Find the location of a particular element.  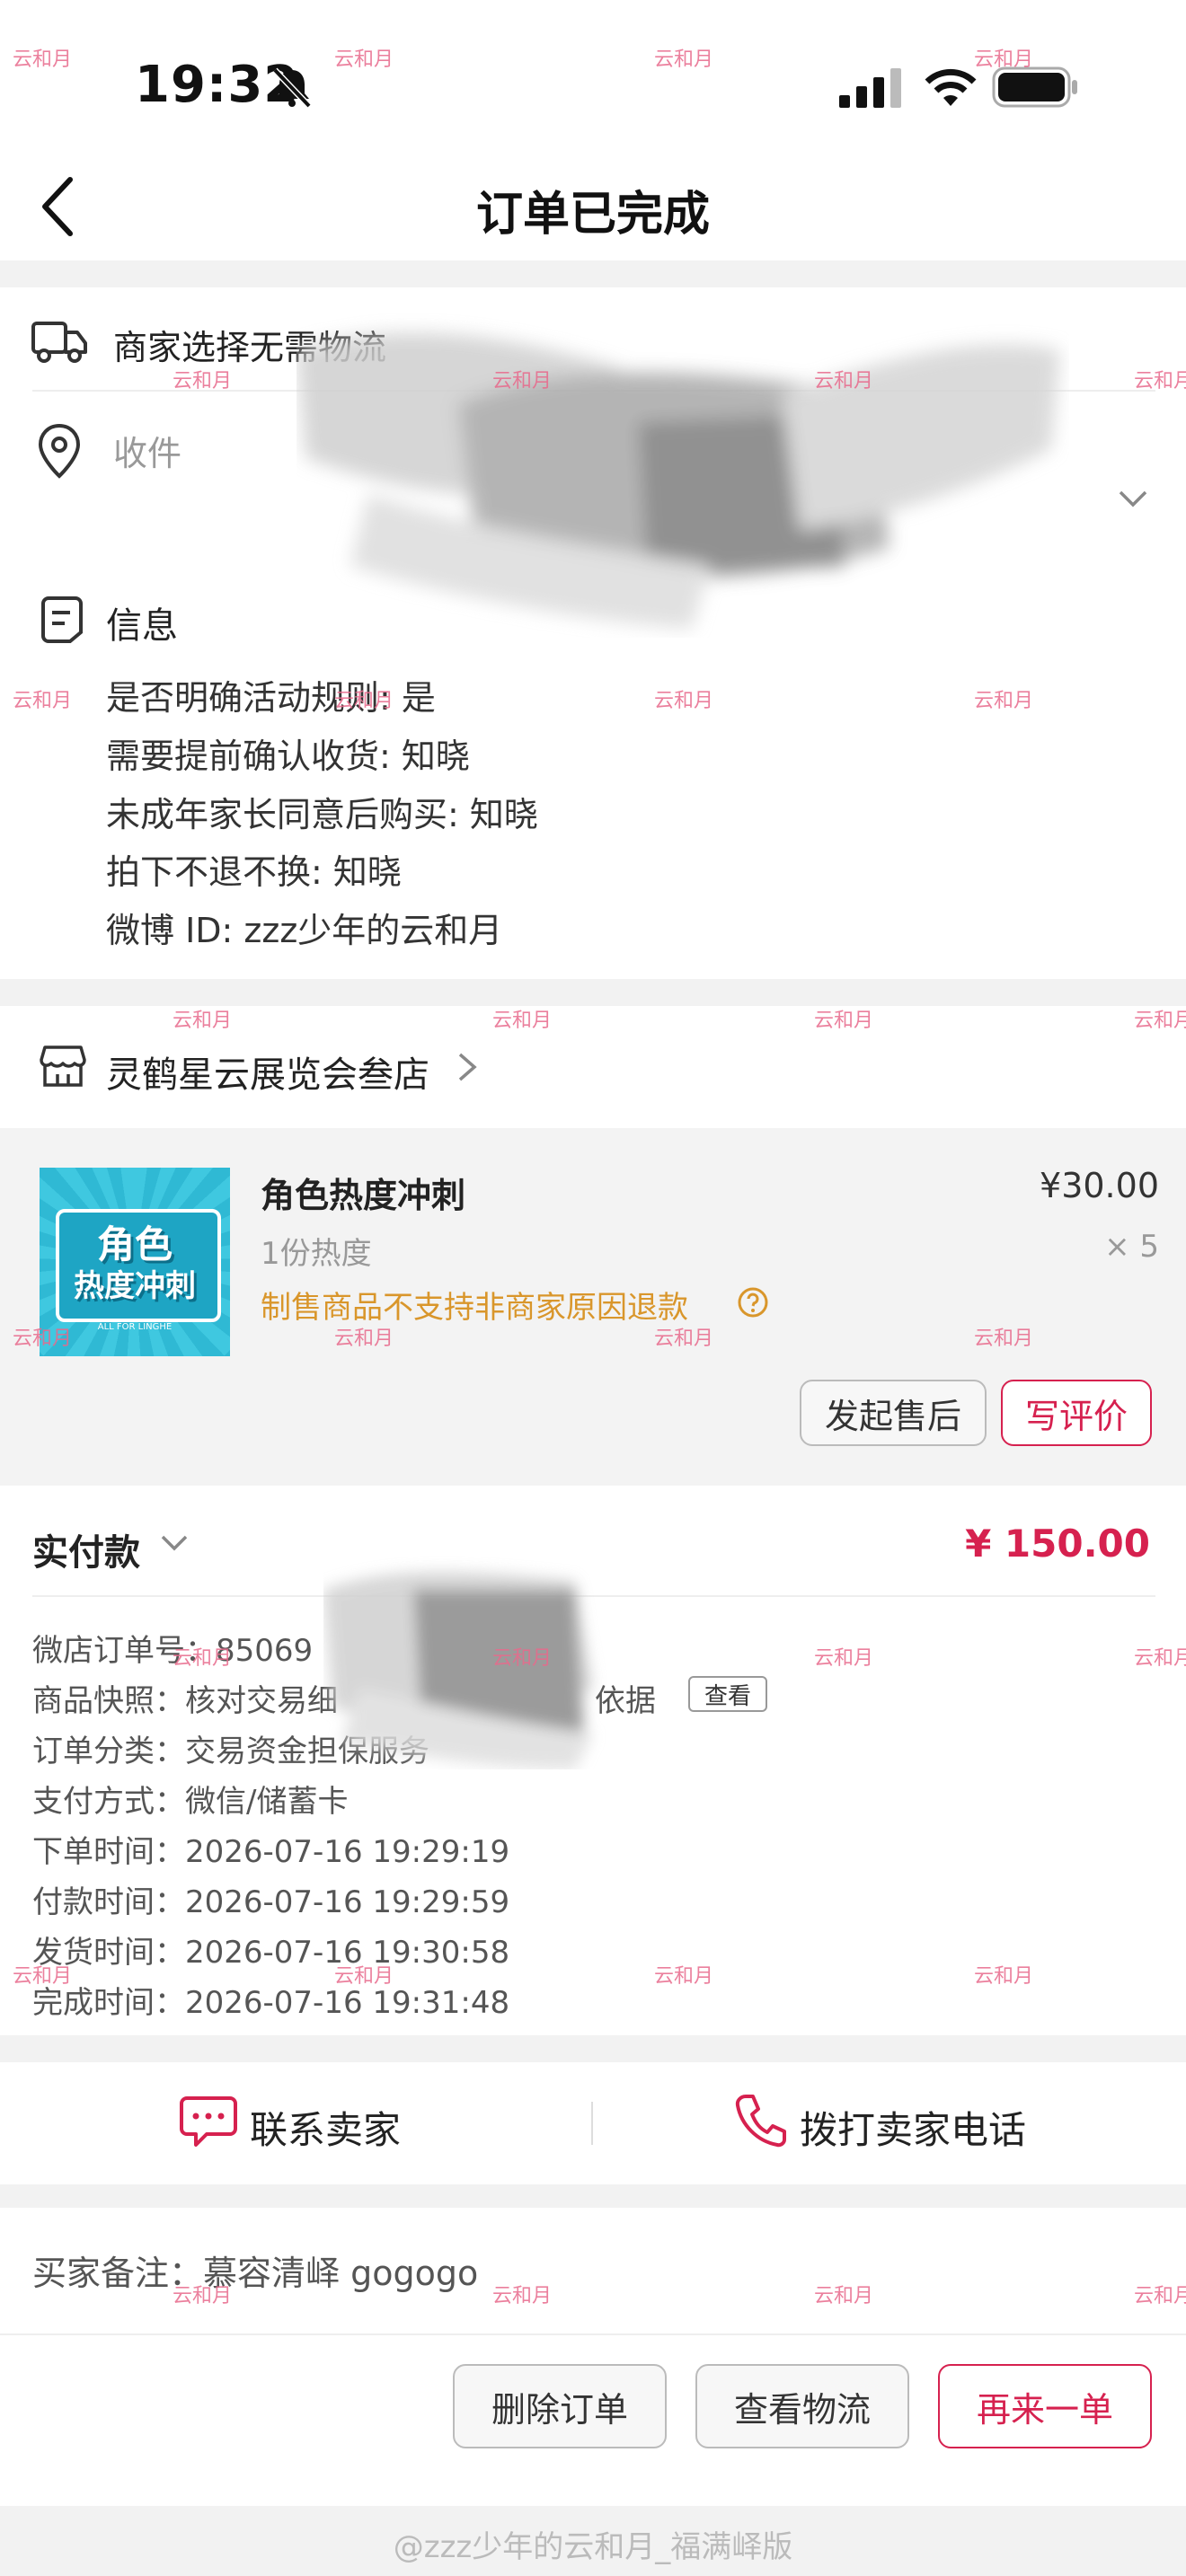

call-seller-label: 拨打卖家电话 is located at coordinates (913, 2127).